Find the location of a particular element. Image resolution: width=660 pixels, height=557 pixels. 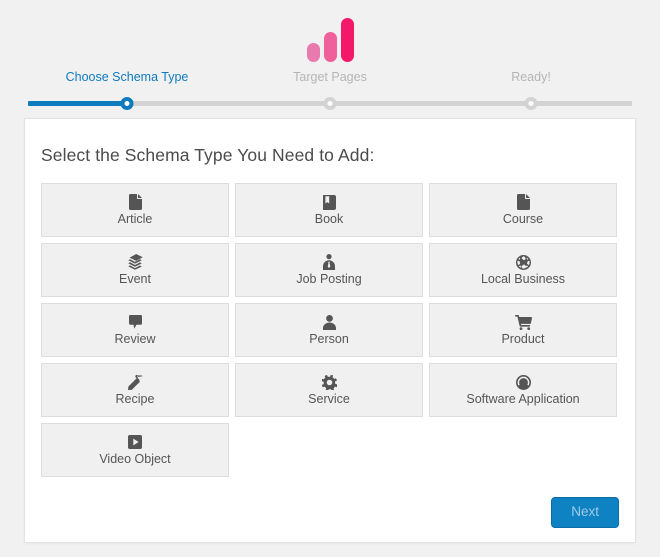

globe-icon is located at coordinates (523, 262).